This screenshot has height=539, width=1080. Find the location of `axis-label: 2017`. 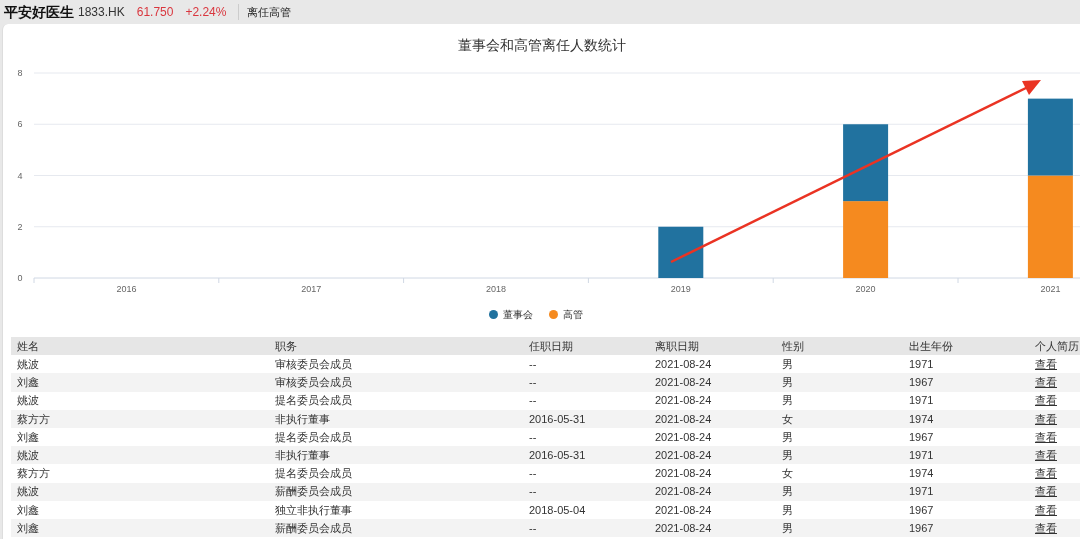

axis-label: 2017 is located at coordinates (311, 289).